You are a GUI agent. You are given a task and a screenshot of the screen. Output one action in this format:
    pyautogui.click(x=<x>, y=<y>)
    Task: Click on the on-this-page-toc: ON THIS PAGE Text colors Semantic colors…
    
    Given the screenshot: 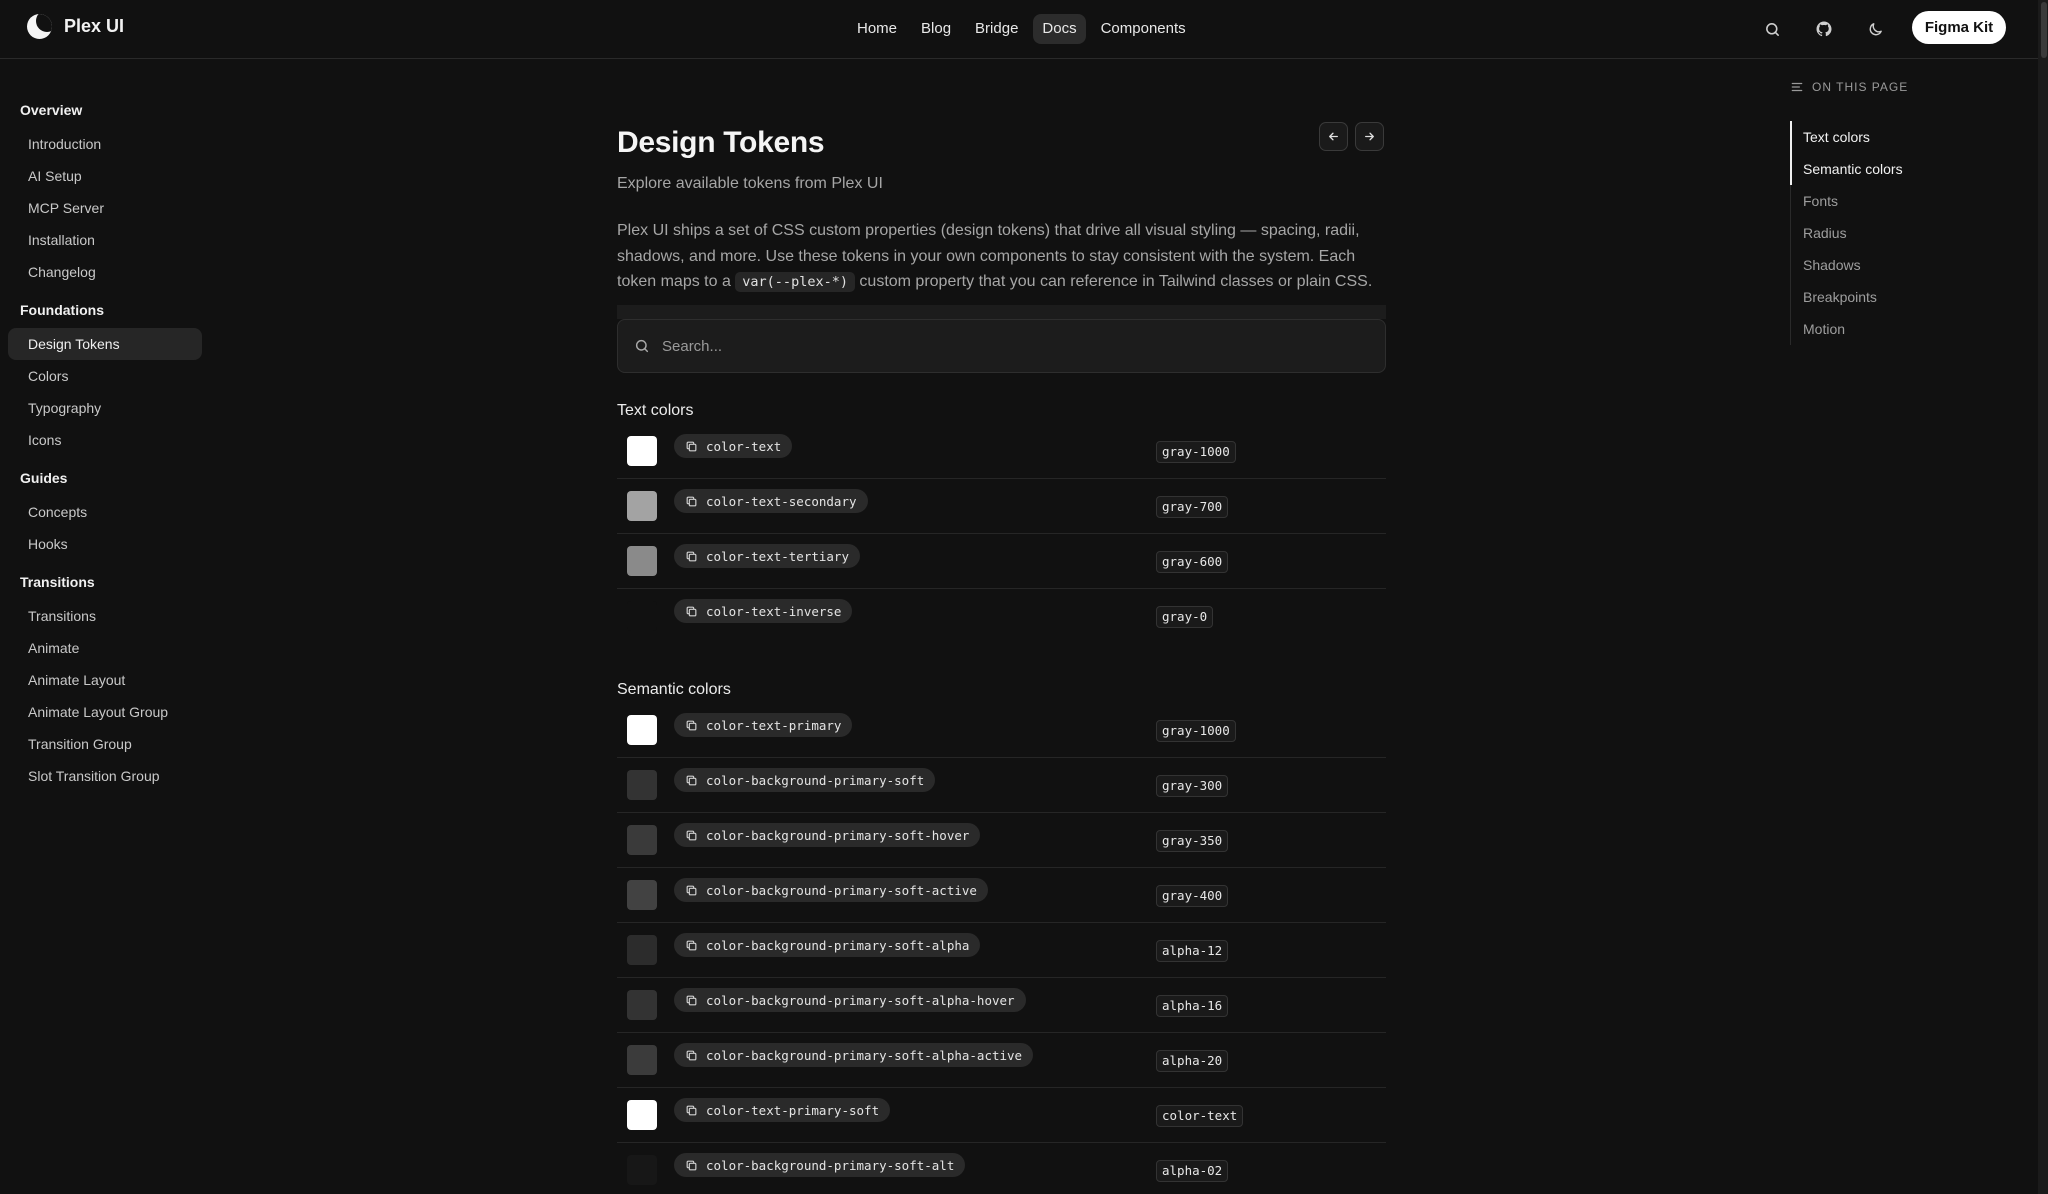 What is the action you would take?
    pyautogui.click(x=1900, y=211)
    